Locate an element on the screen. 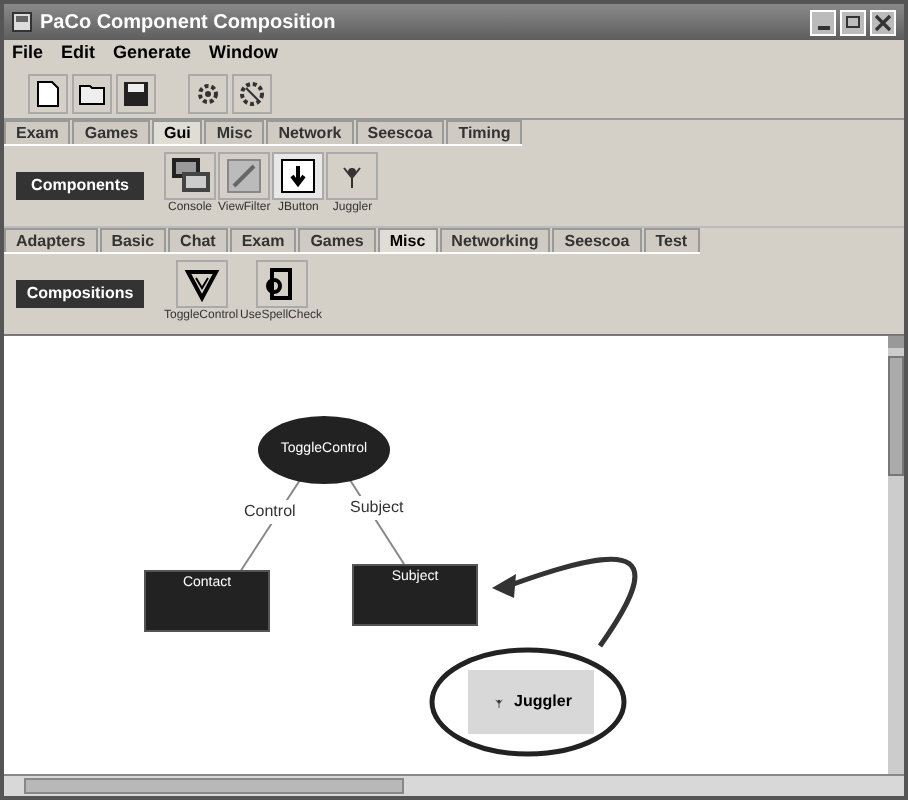  file-icon is located at coordinates (48, 93).